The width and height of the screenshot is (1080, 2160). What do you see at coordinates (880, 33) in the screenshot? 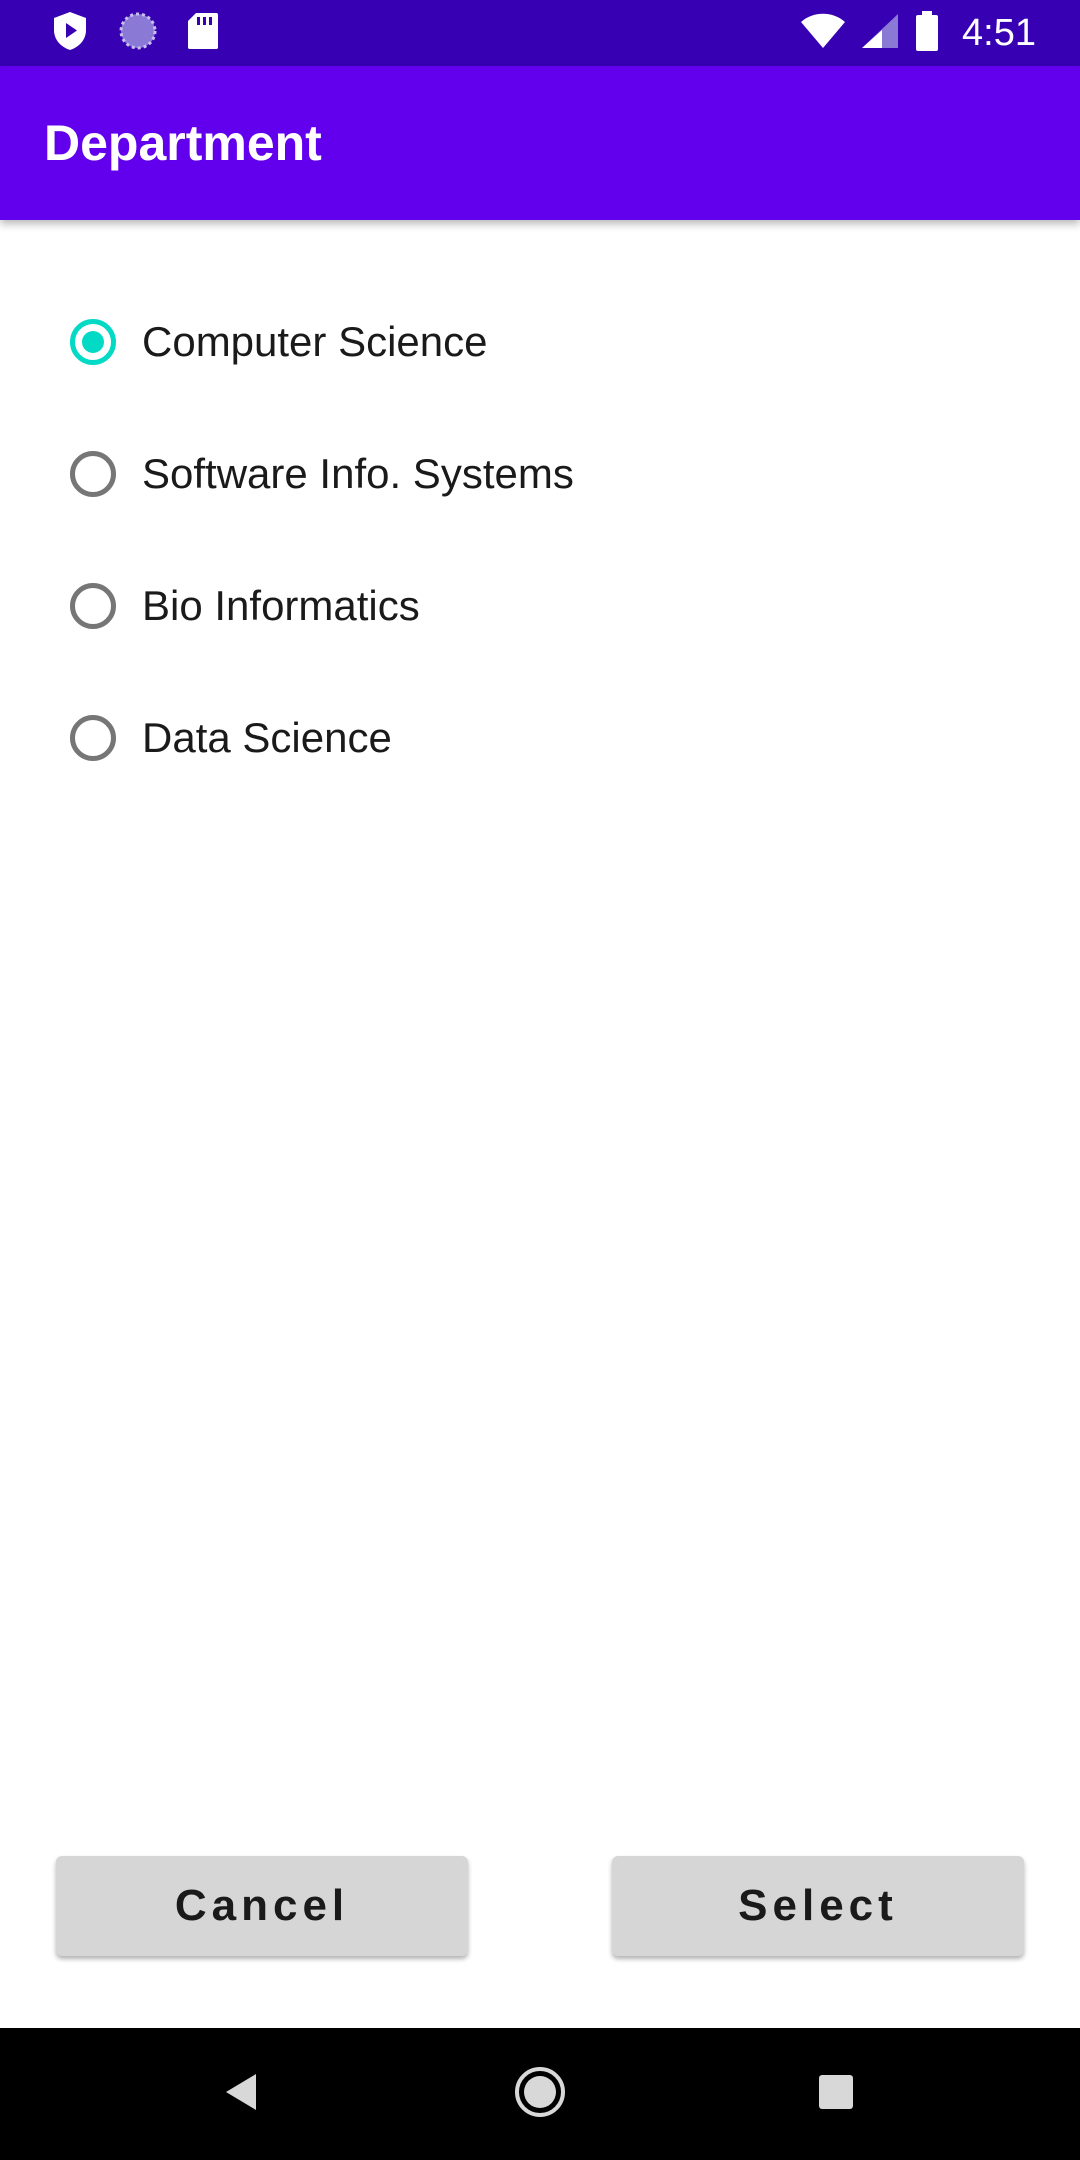
I see `signal-icon` at bounding box center [880, 33].